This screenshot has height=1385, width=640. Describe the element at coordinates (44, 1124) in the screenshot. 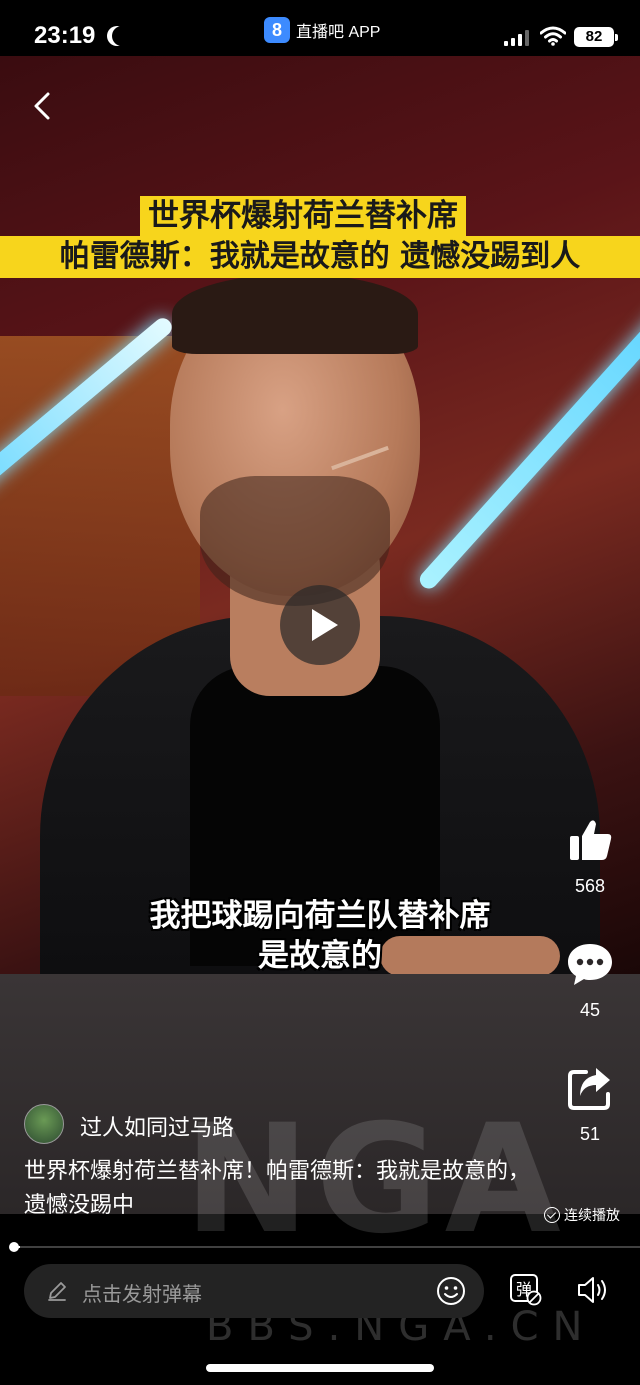

I see `author-avatar` at that location.